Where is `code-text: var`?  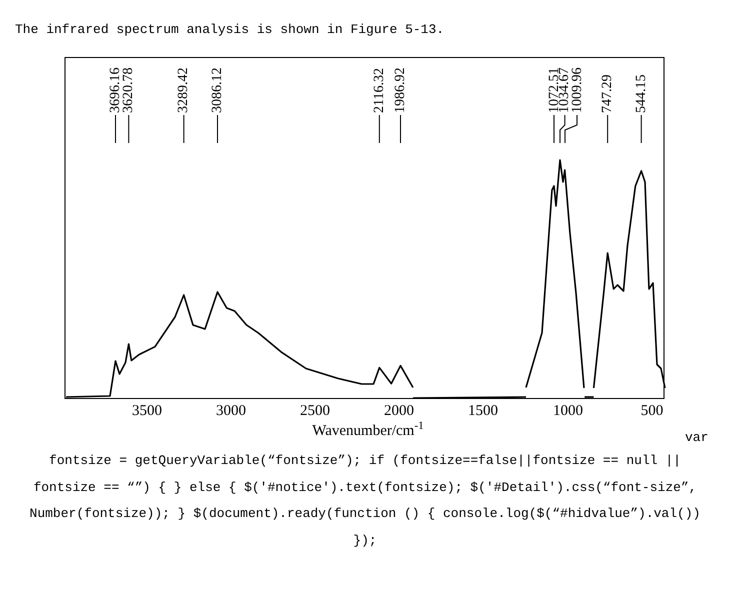
code-text: var is located at coordinates (696, 438).